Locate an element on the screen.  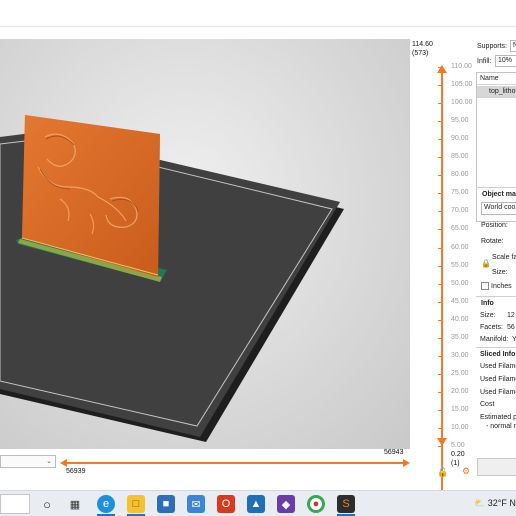
layer-tick-label: 65.00 is located at coordinates (460, 229).